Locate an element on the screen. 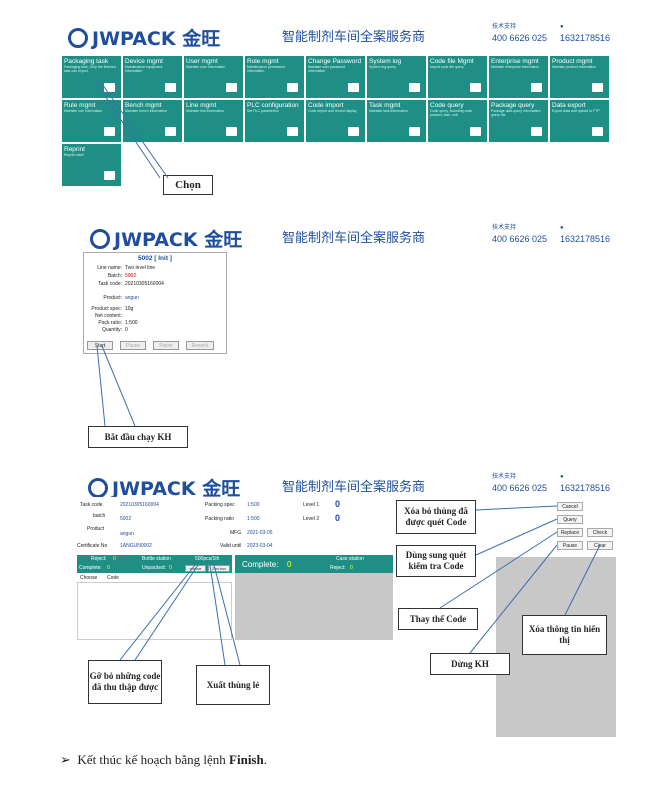  footer-note: ➢ Kết thúc kế hoạch bằng lệnh Finish. is located at coordinates (163, 760).